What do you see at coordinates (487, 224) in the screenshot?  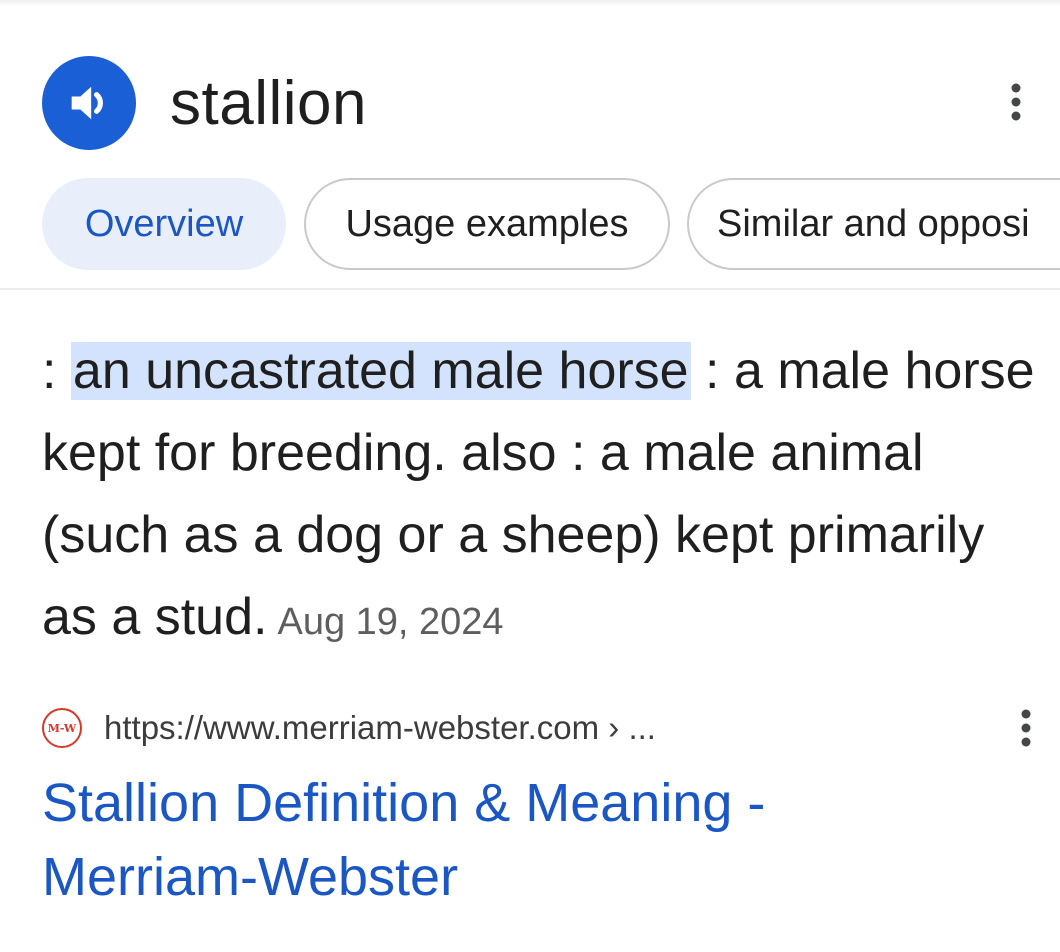 I see `tab-usage-examples: Usage examples` at bounding box center [487, 224].